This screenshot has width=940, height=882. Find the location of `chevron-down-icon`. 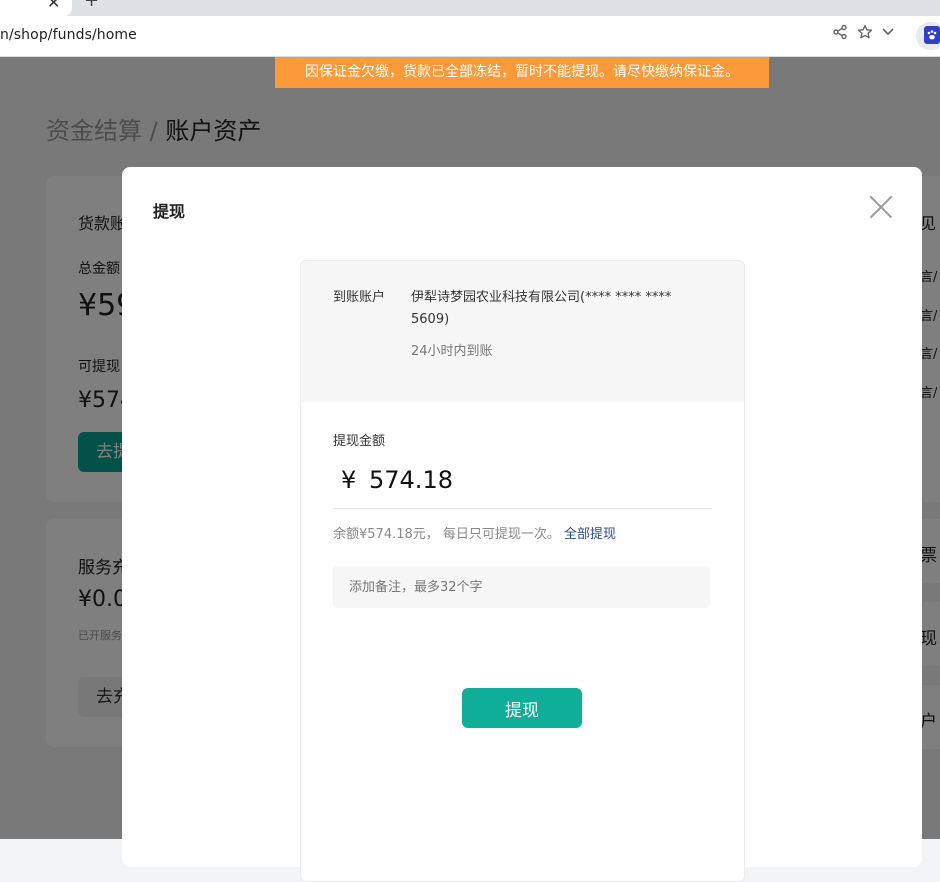

chevron-down-icon is located at coordinates (888, 33).